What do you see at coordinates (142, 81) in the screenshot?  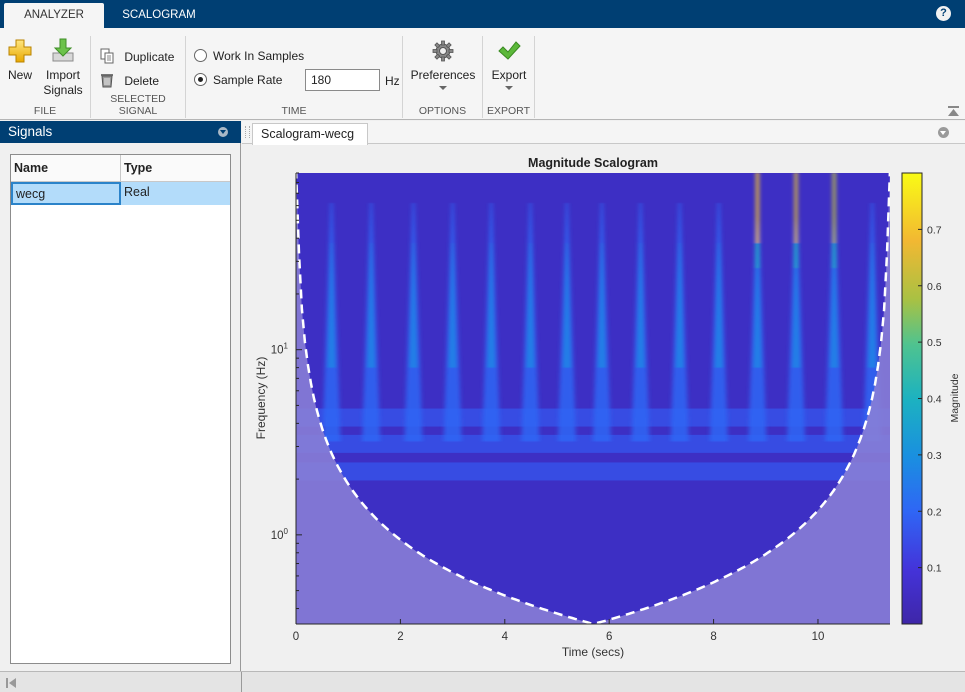 I see `delete-label: Delete` at bounding box center [142, 81].